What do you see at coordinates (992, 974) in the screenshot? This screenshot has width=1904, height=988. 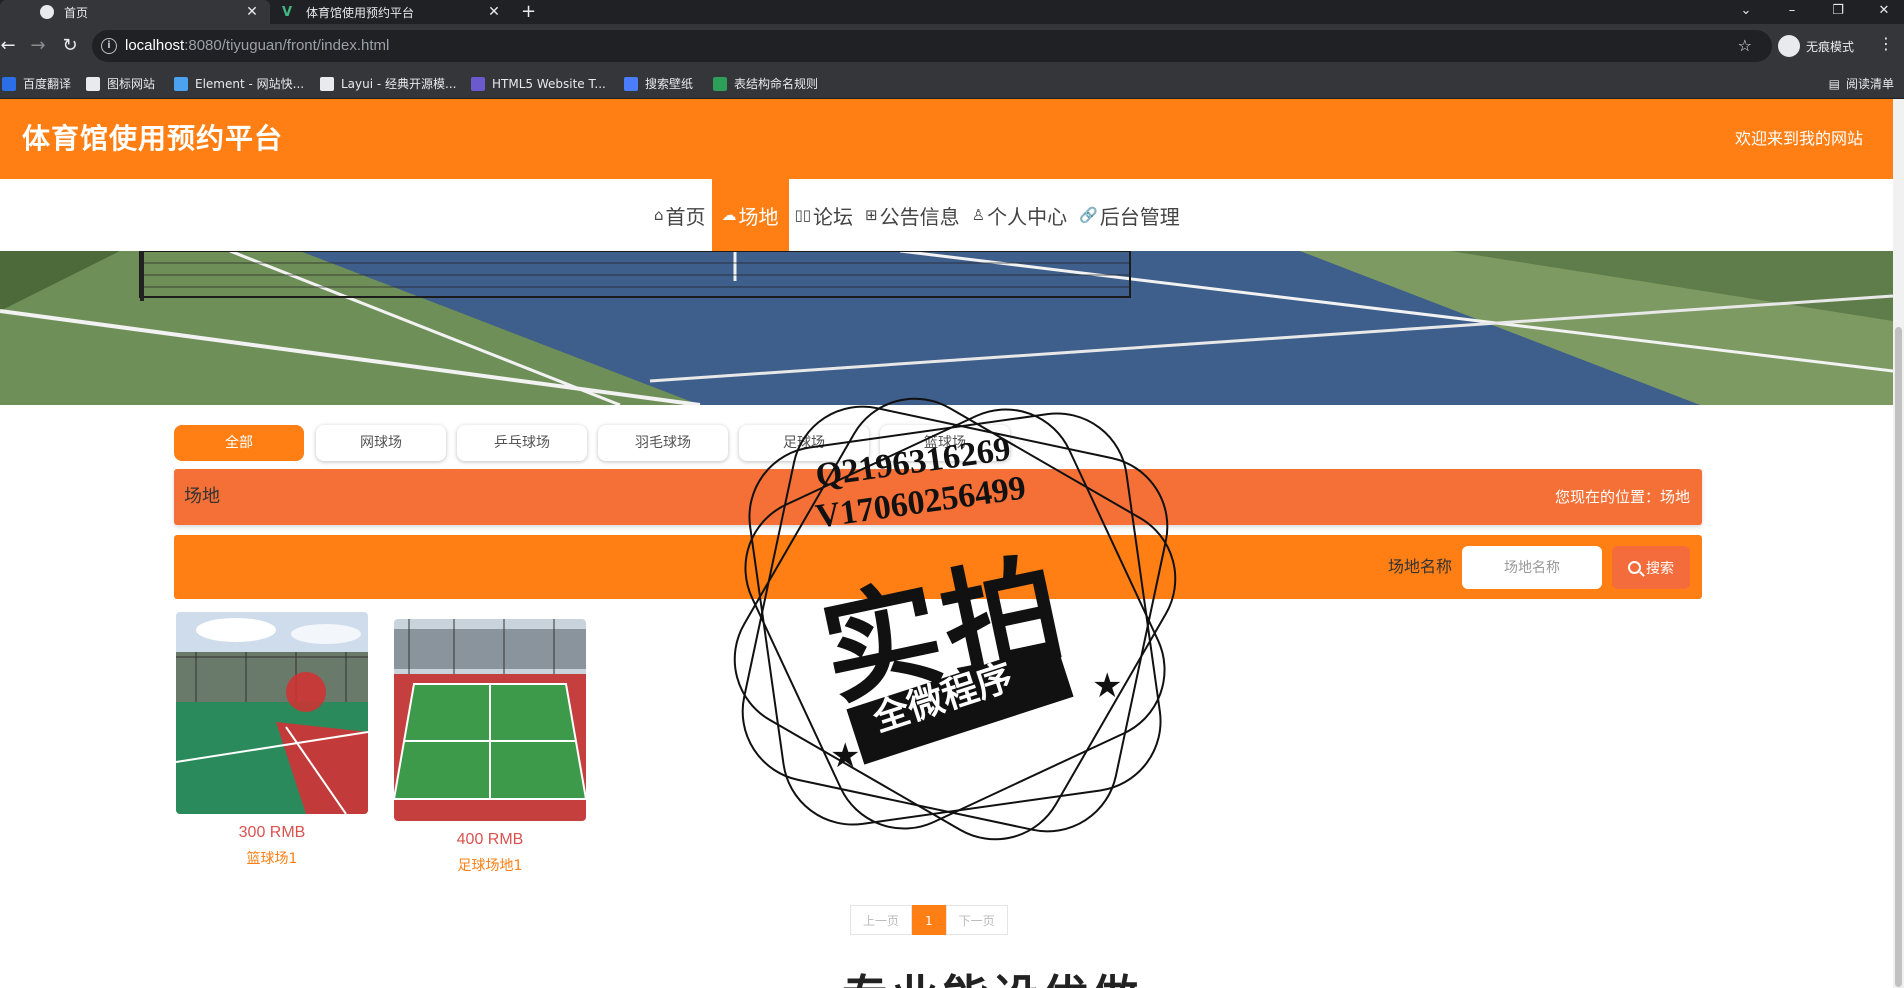 I see `section-heading: 专业能设优做` at bounding box center [992, 974].